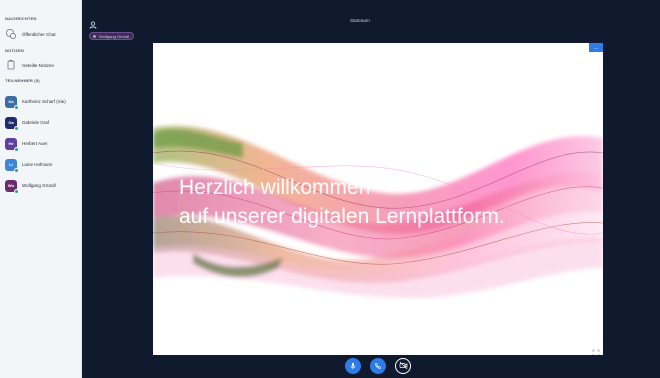 This screenshot has height=378, width=660. Describe the element at coordinates (37, 164) in the screenshot. I see `participant-name: Liane Hofmann` at that location.